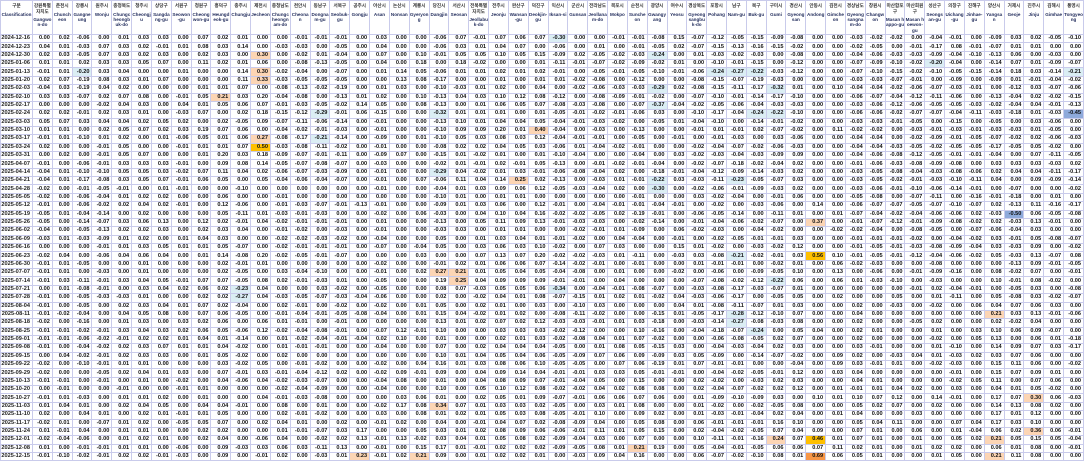  Describe the element at coordinates (241, 17) in the screenshot. I see `column-header: 충주시 Chungju` at that location.